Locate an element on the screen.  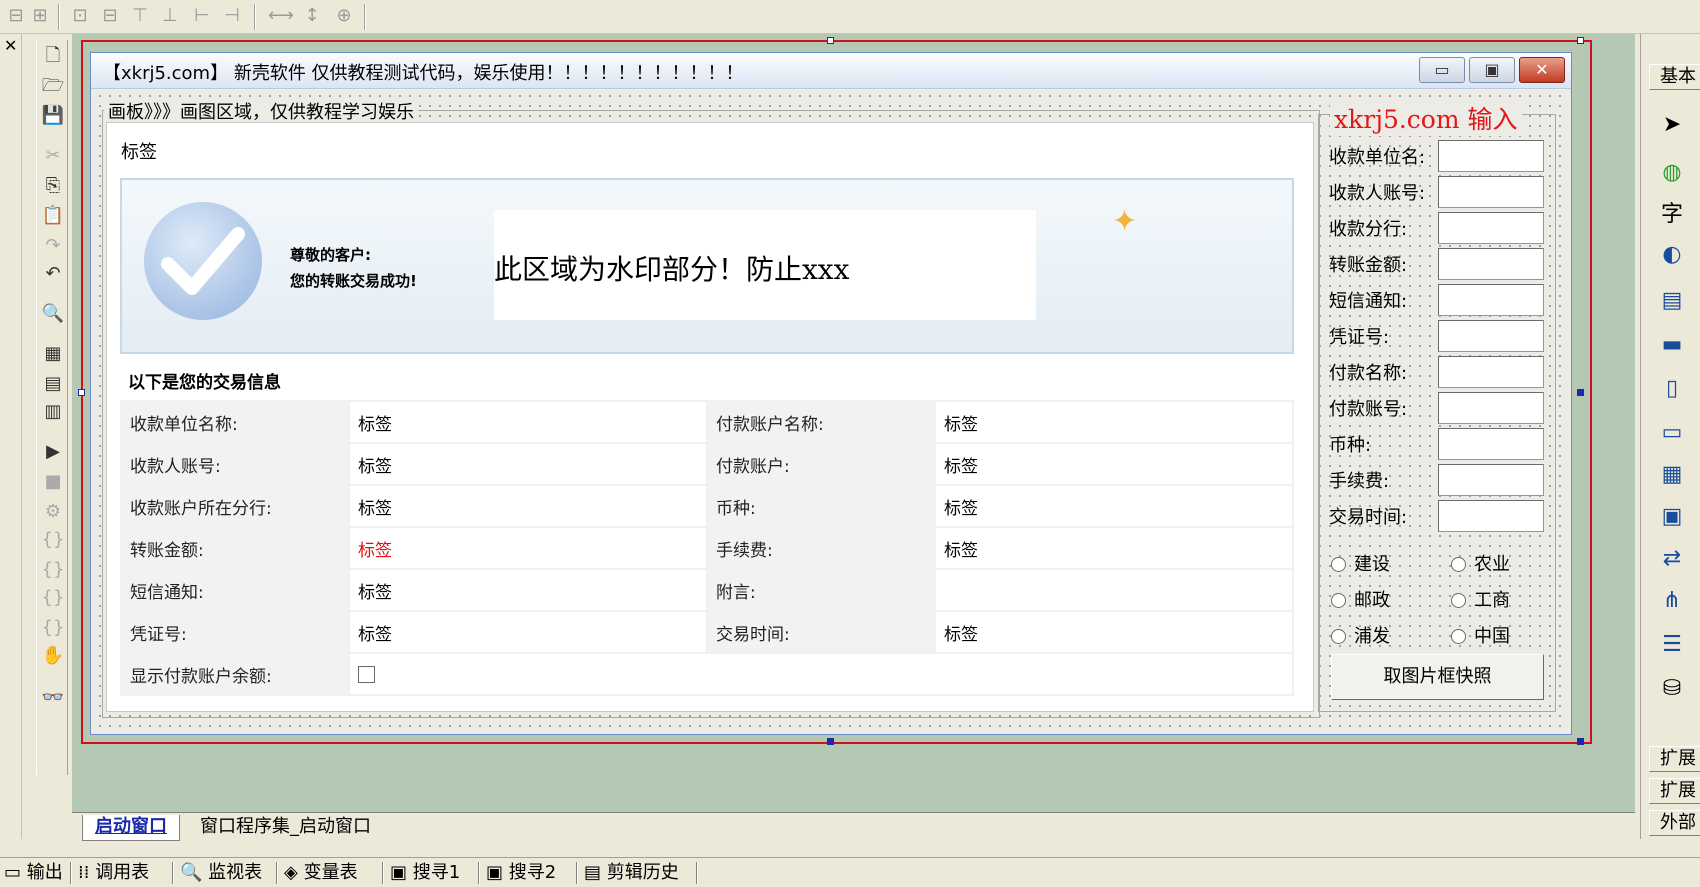
radio-label: 农业 is located at coordinates (1492, 564).